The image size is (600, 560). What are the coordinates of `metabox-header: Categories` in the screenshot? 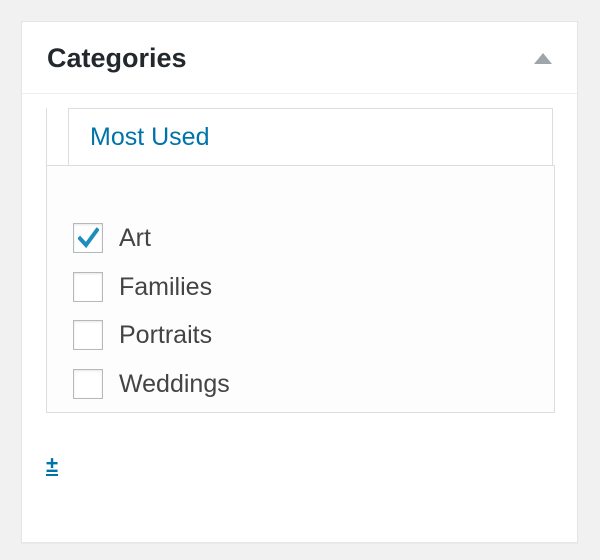 It's located at (299, 58).